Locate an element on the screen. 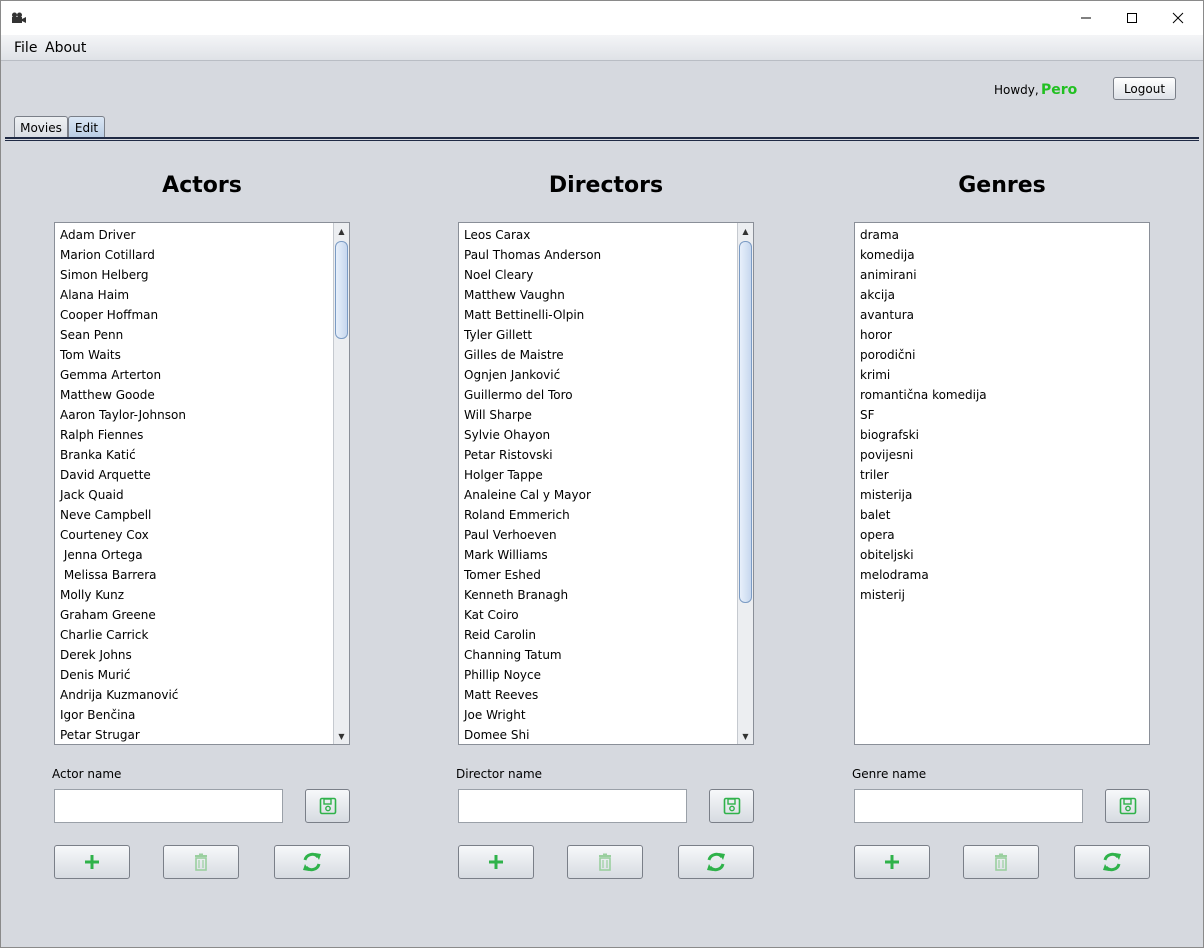  genre-list-item: porodični is located at coordinates (1002, 355).